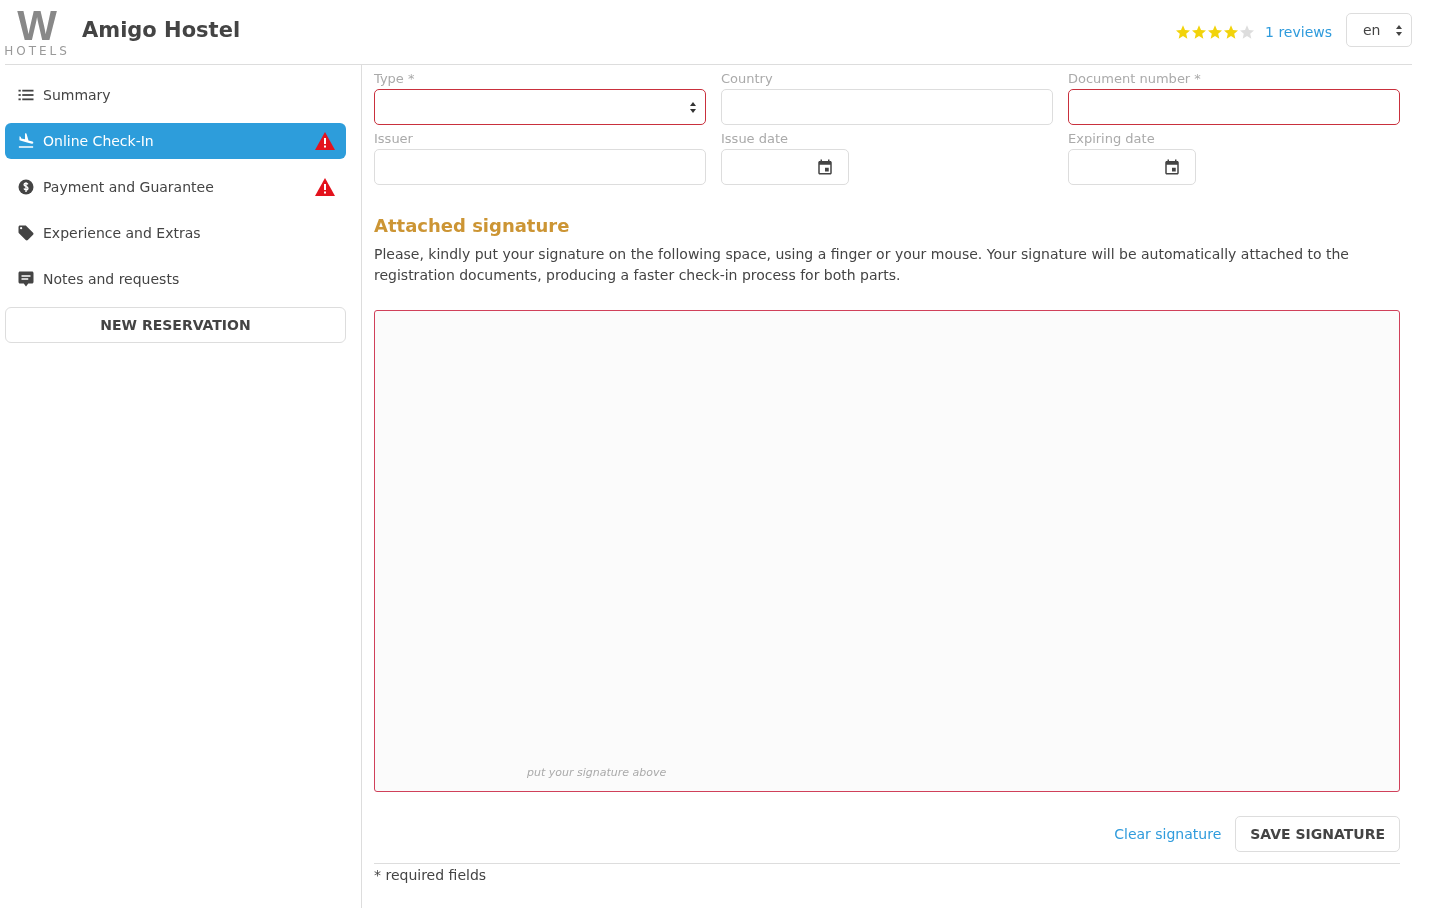 The height and width of the screenshot is (908, 1453). Describe the element at coordinates (37, 26) in the screenshot. I see `logo-letter: W` at that location.